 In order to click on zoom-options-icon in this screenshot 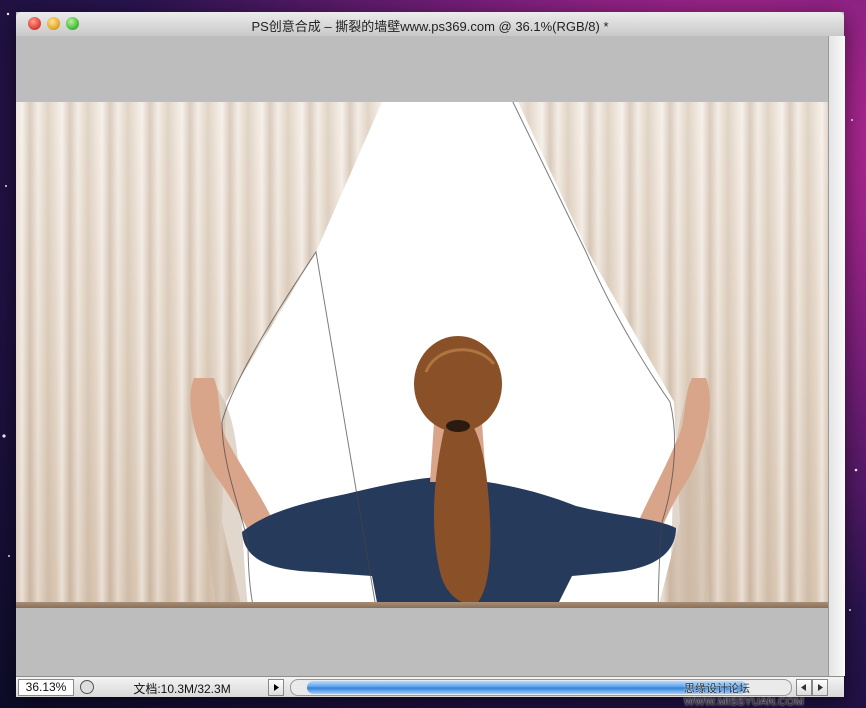, I will do `click(87, 687)`.